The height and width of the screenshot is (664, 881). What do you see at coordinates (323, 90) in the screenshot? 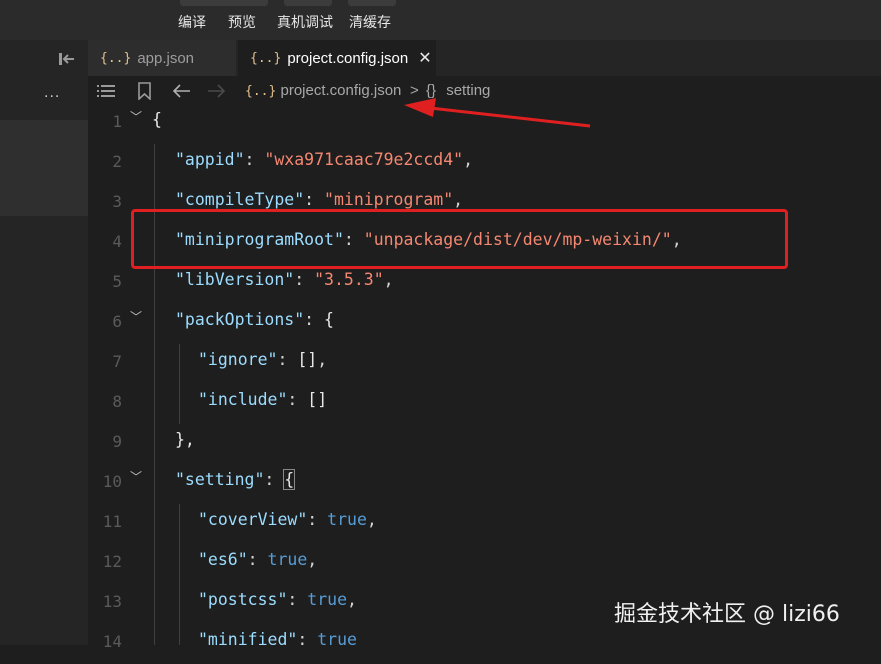
I see `breadcrumb-file: {..} project.config.json` at bounding box center [323, 90].